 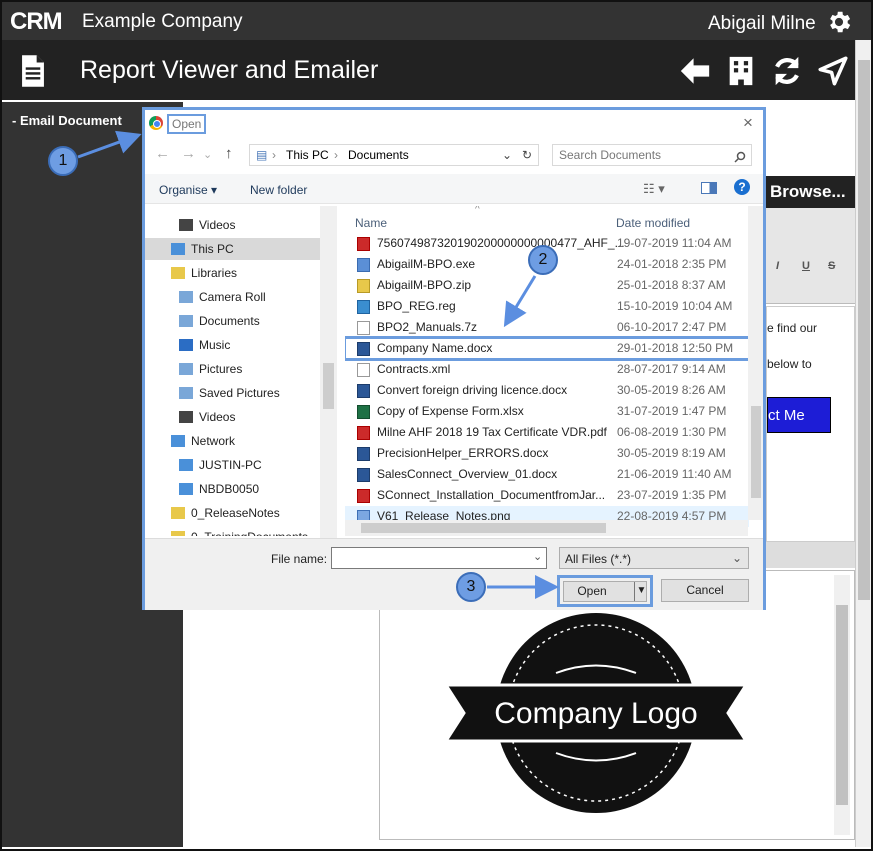 I want to click on nav-item: This PC, so click(x=232, y=249).